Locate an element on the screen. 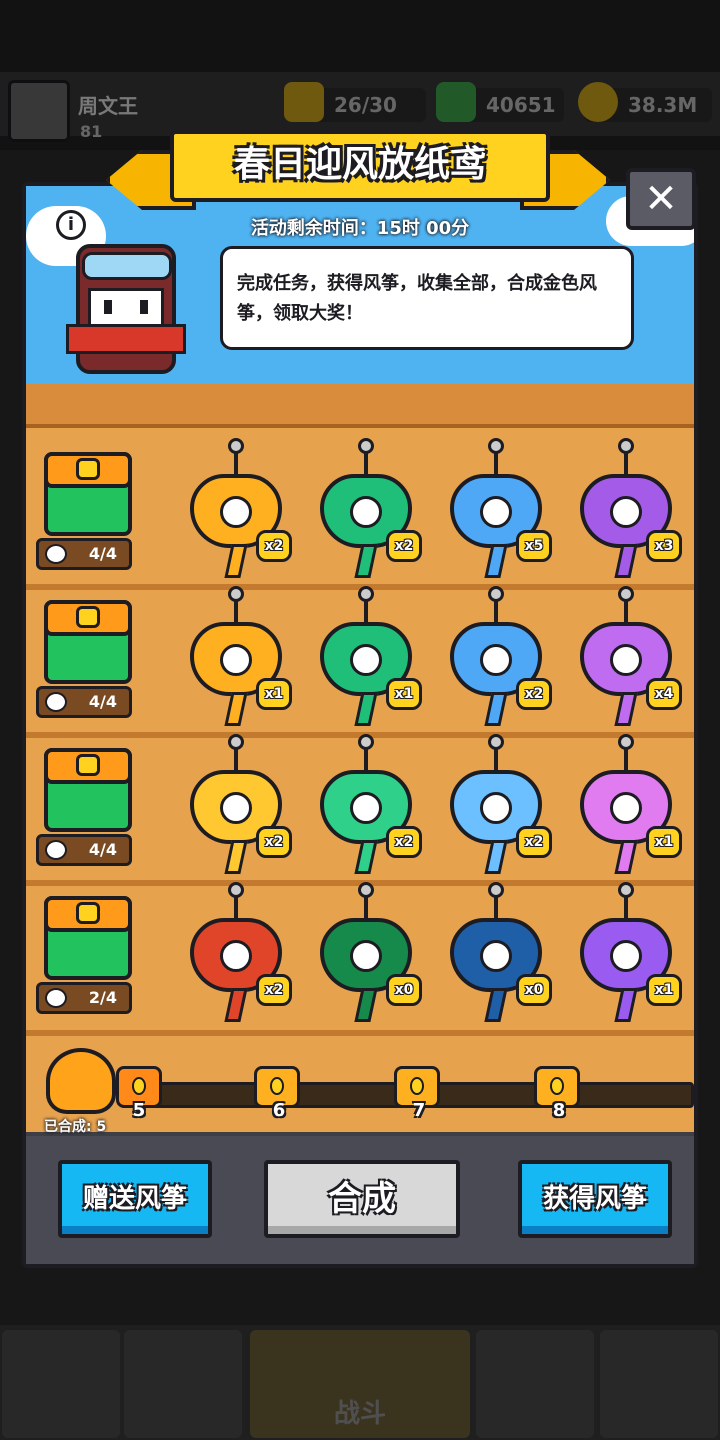  row-progress: 2/4 is located at coordinates (84, 998).